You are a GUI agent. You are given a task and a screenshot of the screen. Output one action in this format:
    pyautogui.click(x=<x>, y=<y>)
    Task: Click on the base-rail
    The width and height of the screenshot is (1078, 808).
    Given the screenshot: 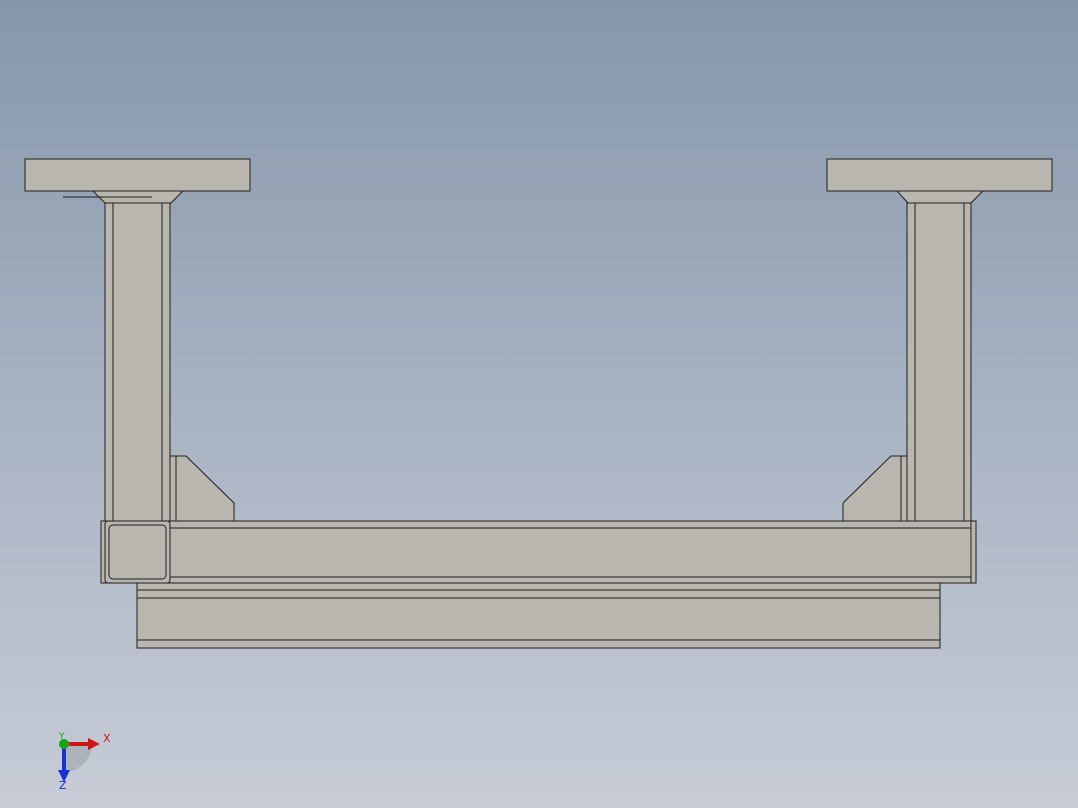 What is the action you would take?
    pyautogui.click(x=538, y=615)
    